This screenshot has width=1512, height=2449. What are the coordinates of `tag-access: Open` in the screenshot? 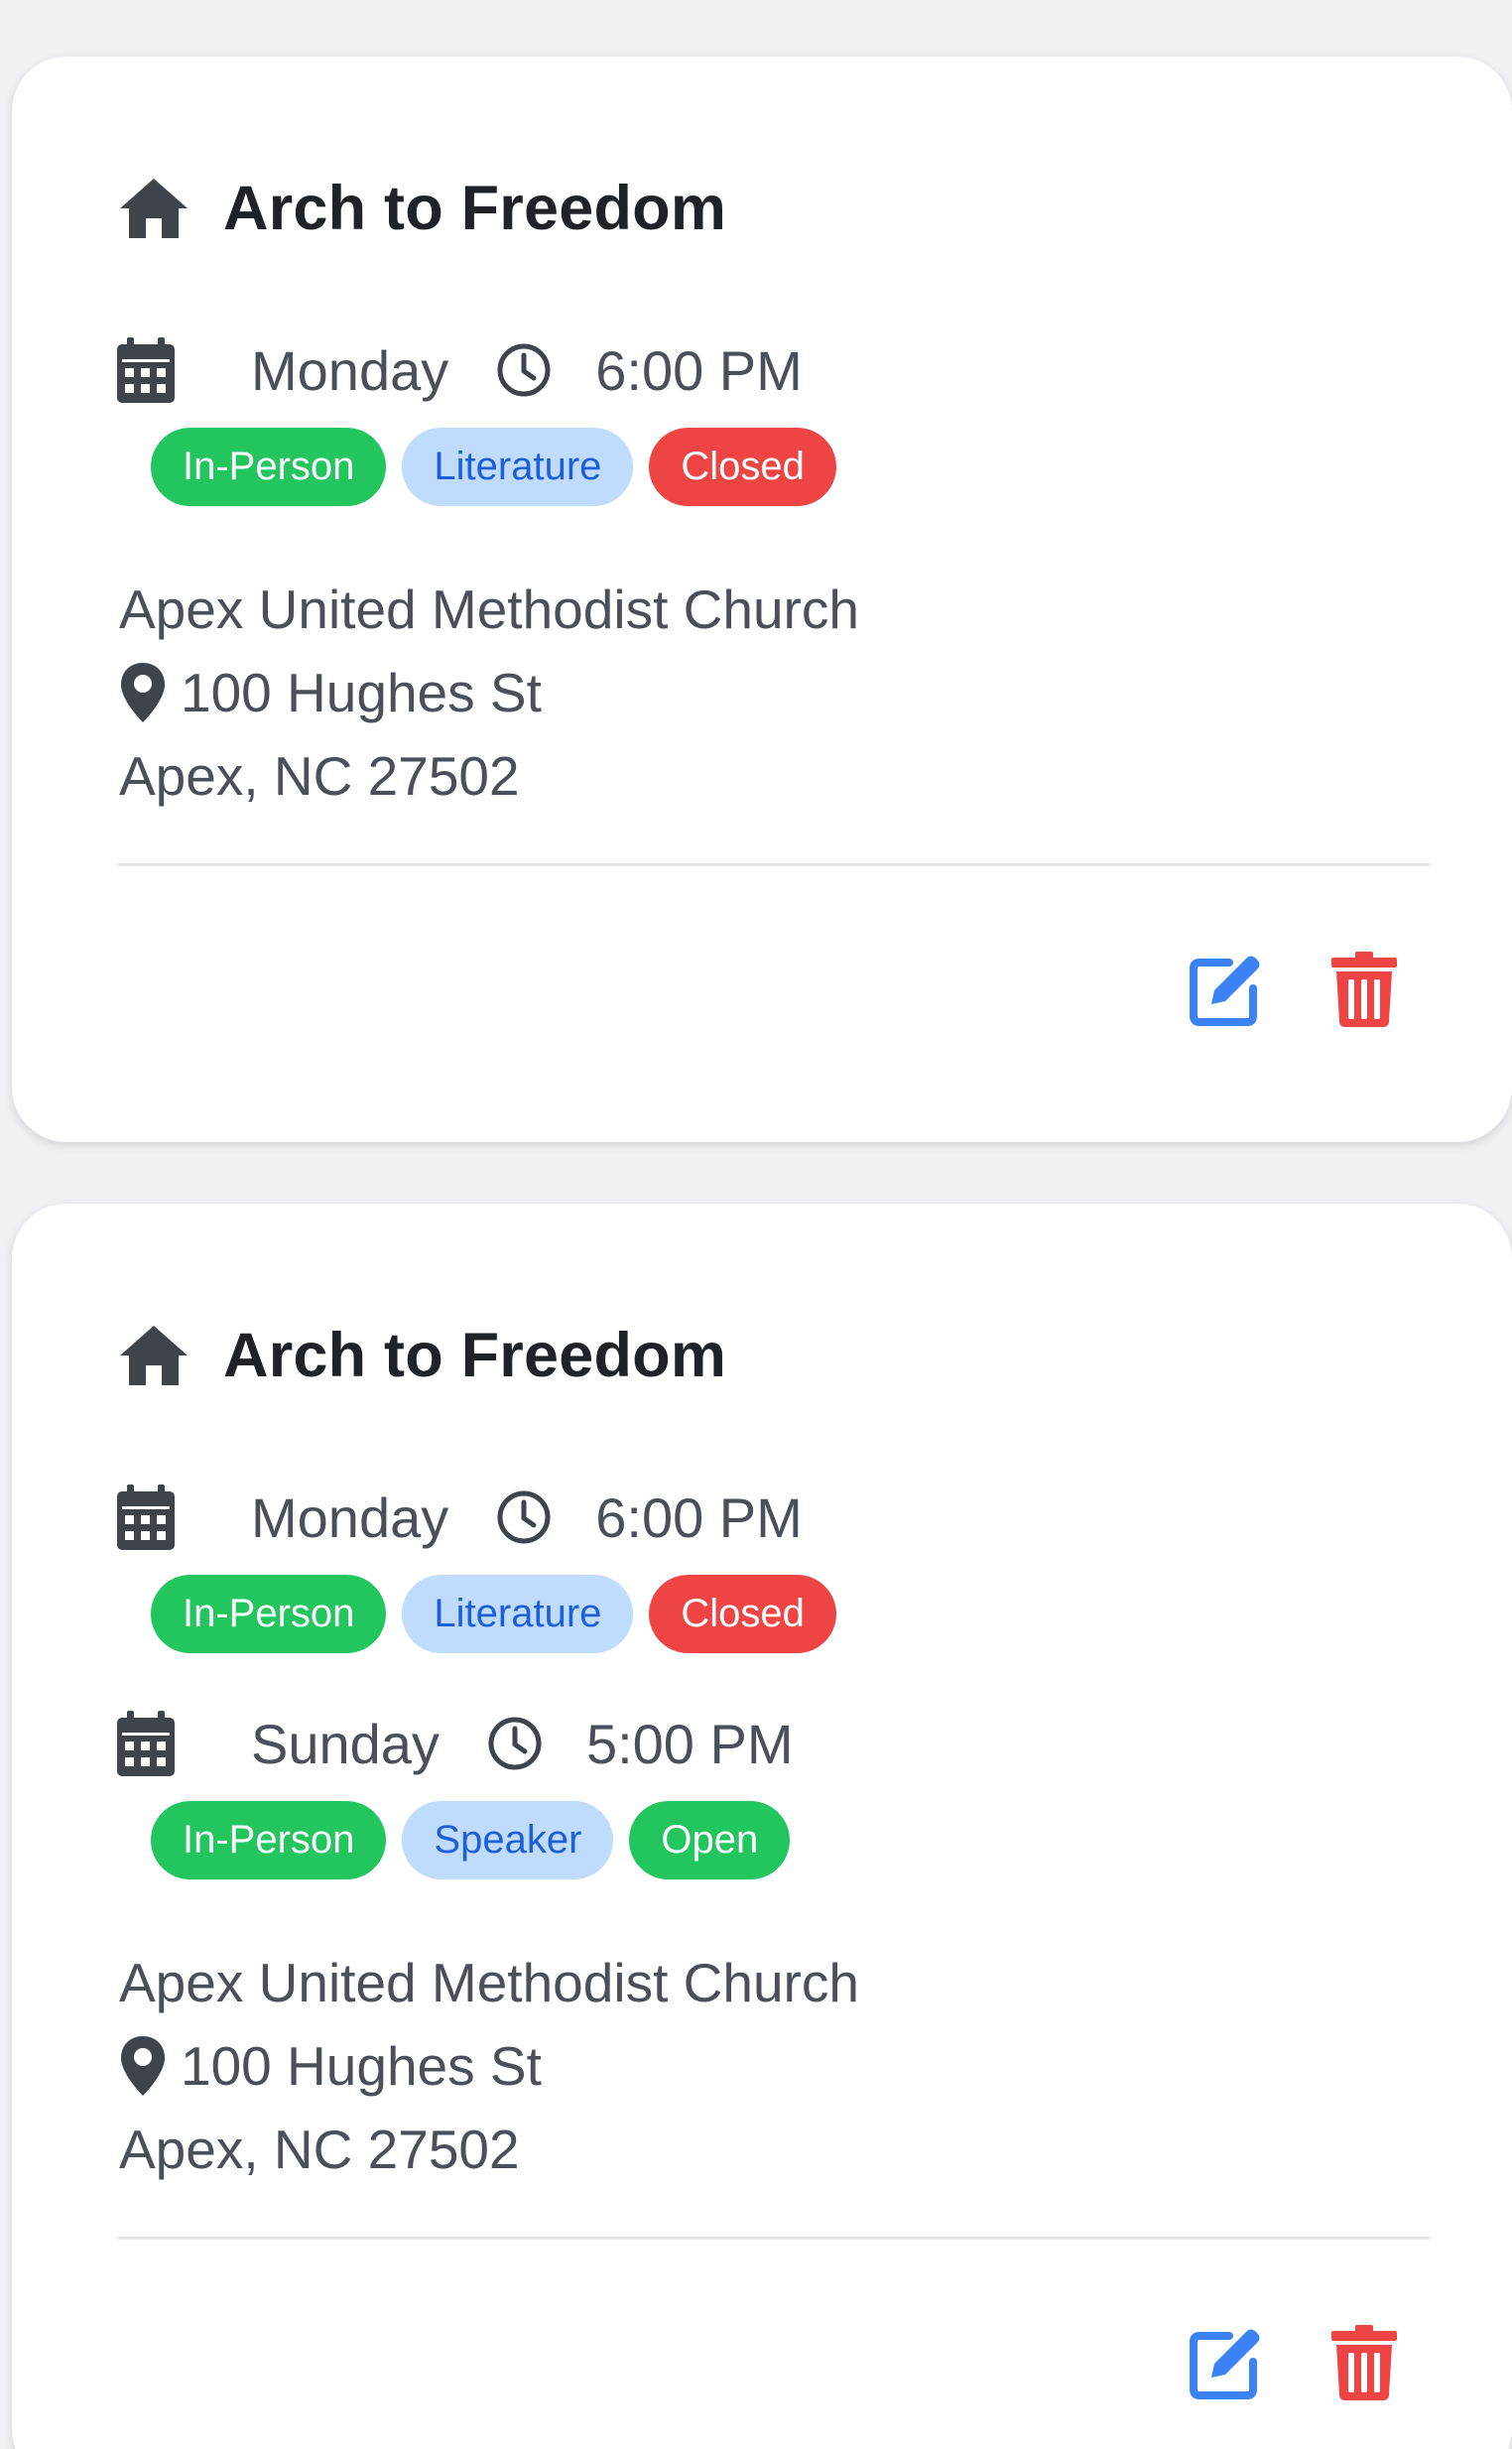 It's located at (710, 1840).